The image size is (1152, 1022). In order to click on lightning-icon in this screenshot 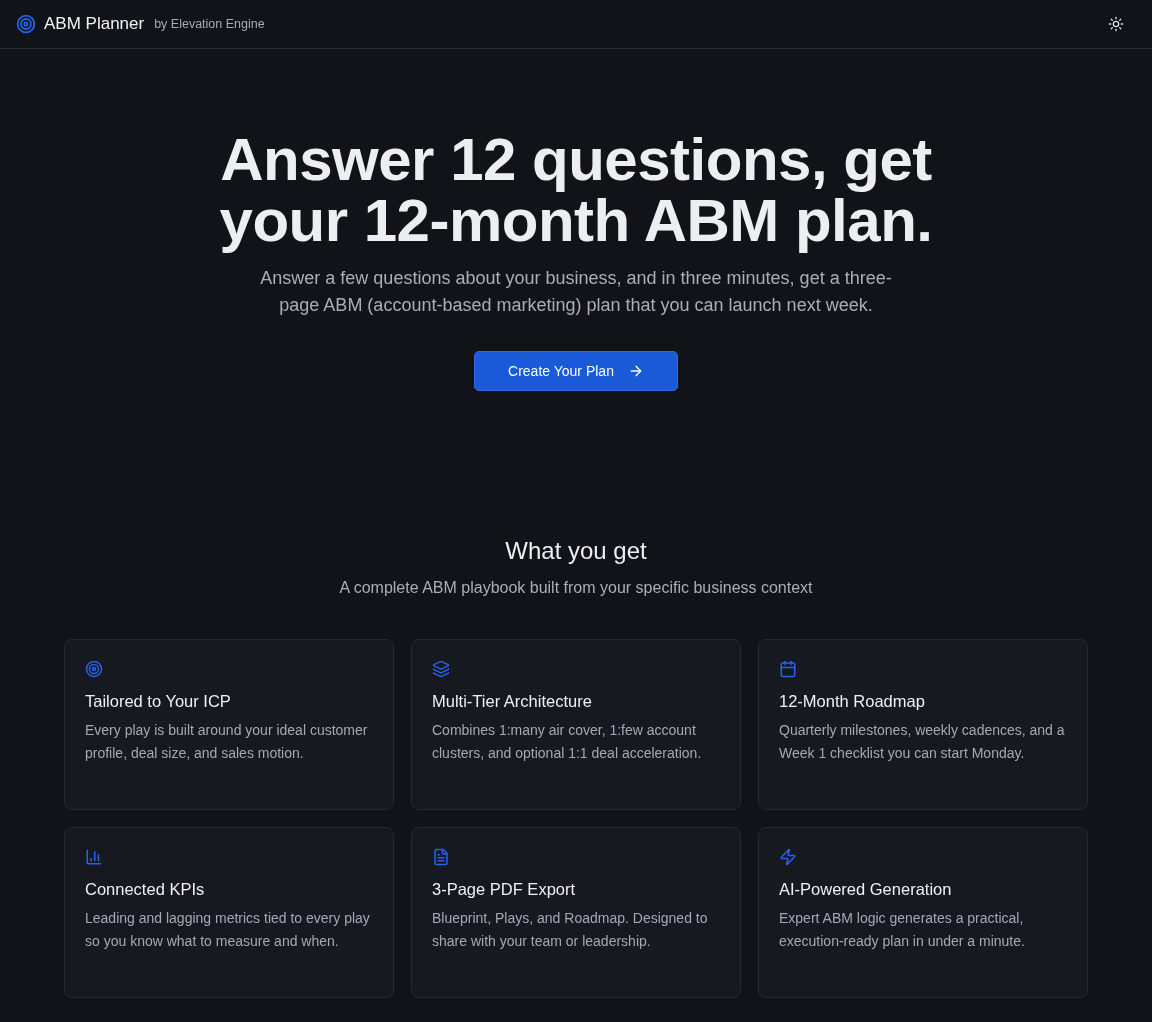, I will do `click(788, 857)`.